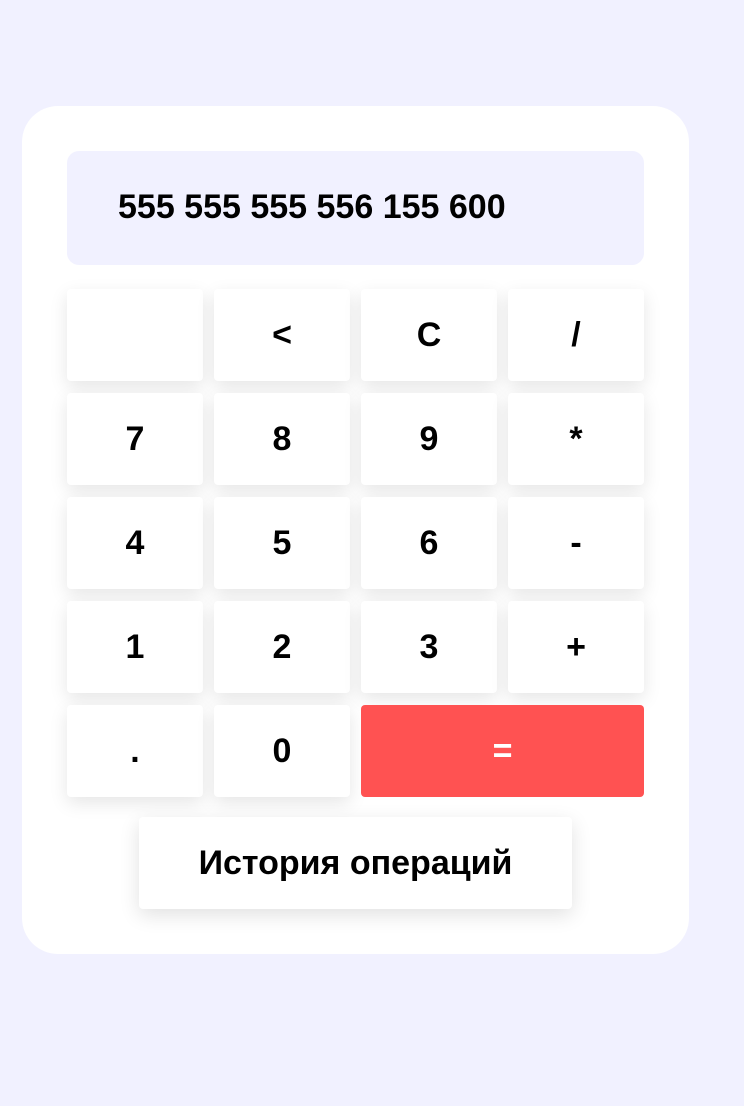 The height and width of the screenshot is (1106, 744). Describe the element at coordinates (135, 543) in the screenshot. I see `digit-4-button: 4` at that location.